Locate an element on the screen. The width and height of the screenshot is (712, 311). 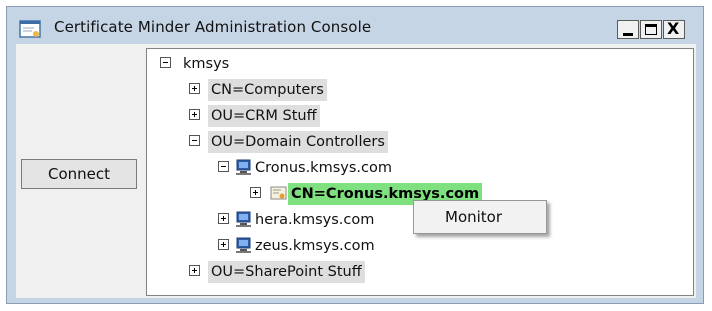
tree-node-hera: hera.kmsys.com is located at coordinates (297, 220).